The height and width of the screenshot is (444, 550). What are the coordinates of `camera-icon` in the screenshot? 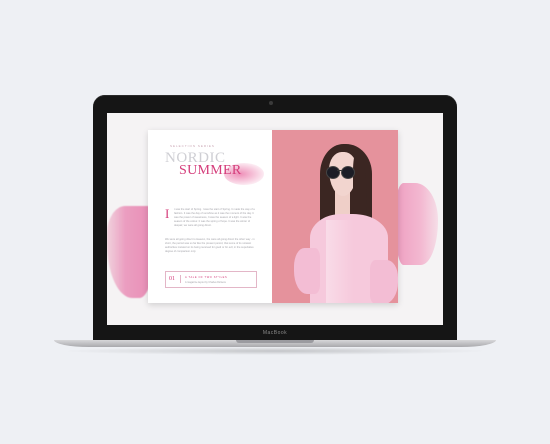 It's located at (271, 103).